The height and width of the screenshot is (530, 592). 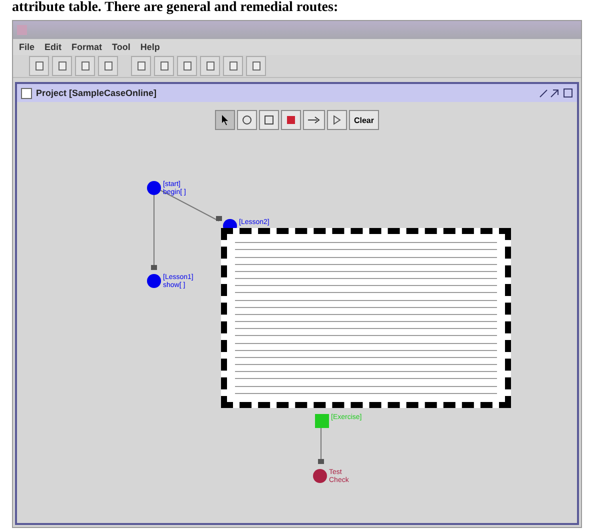 I want to click on resize-icon, so click(x=549, y=93).